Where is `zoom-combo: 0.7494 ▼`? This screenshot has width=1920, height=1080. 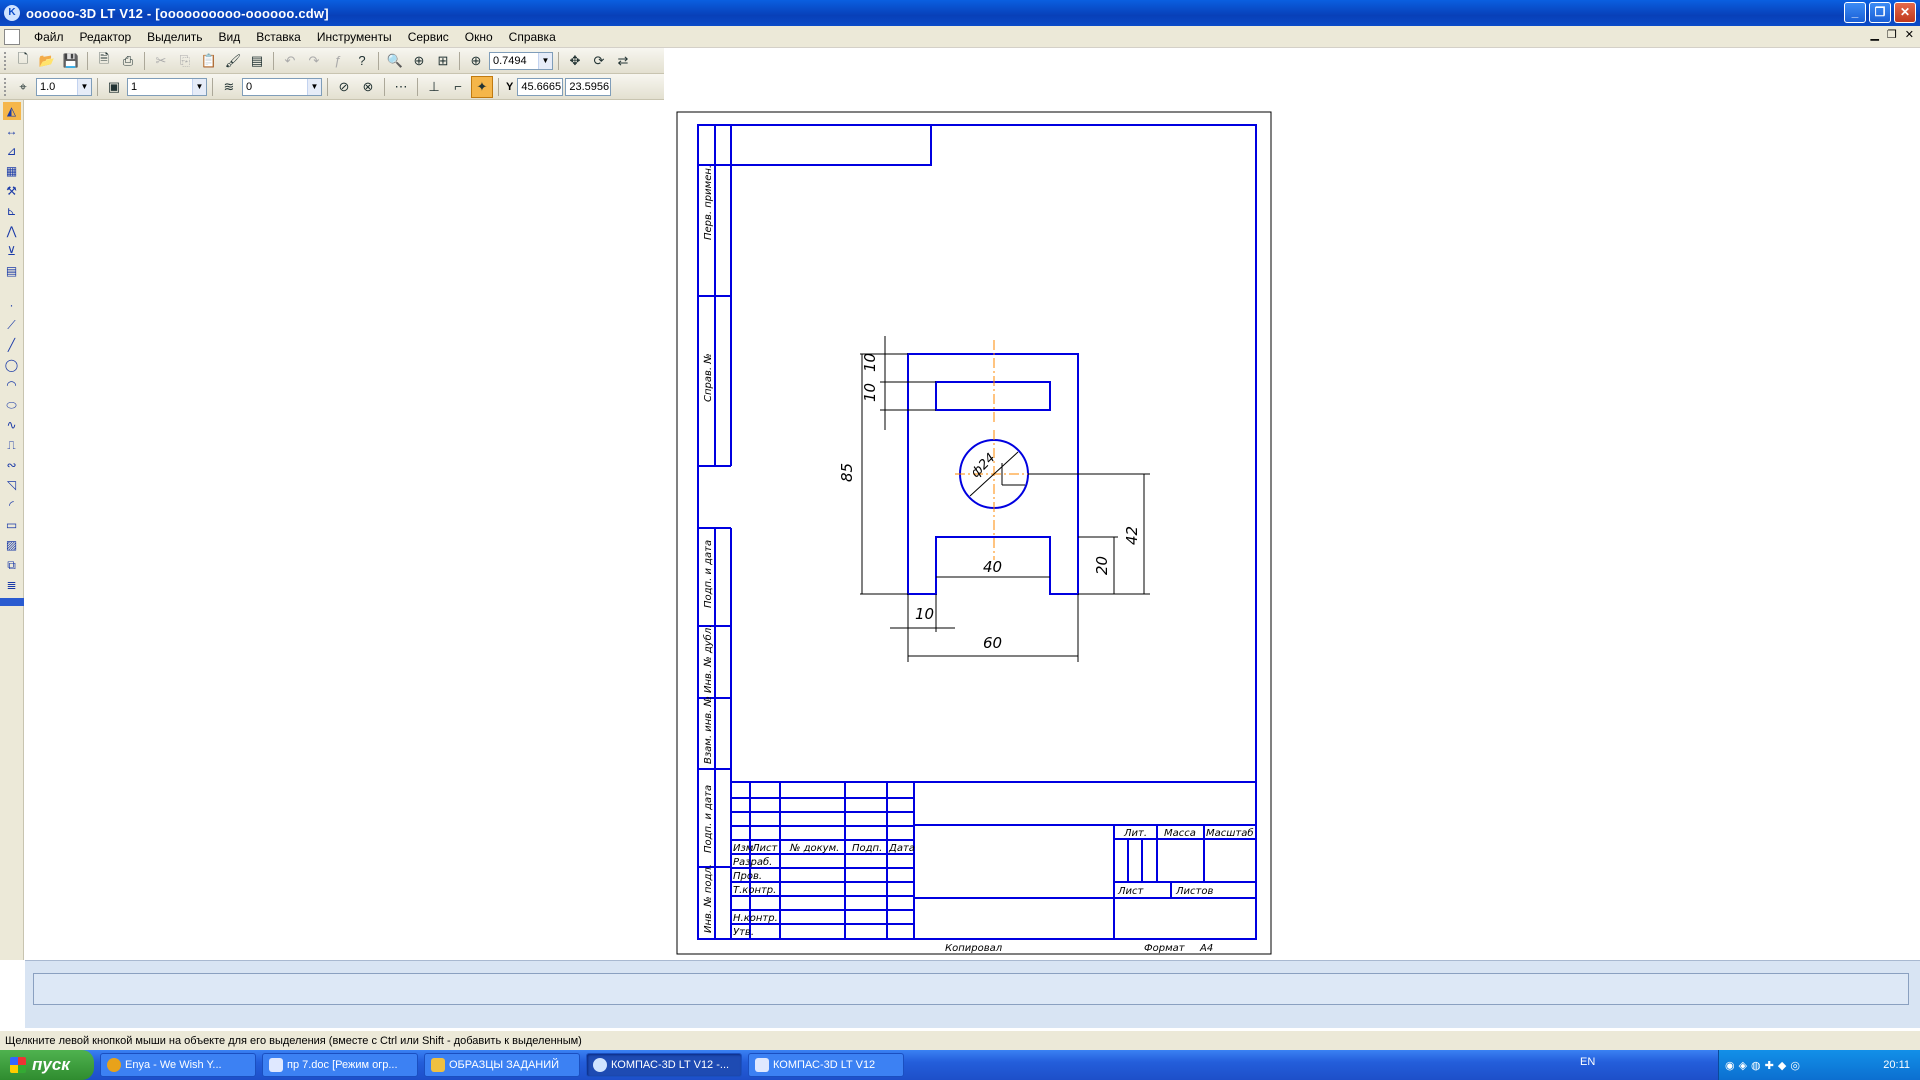 zoom-combo: 0.7494 ▼ is located at coordinates (521, 60).